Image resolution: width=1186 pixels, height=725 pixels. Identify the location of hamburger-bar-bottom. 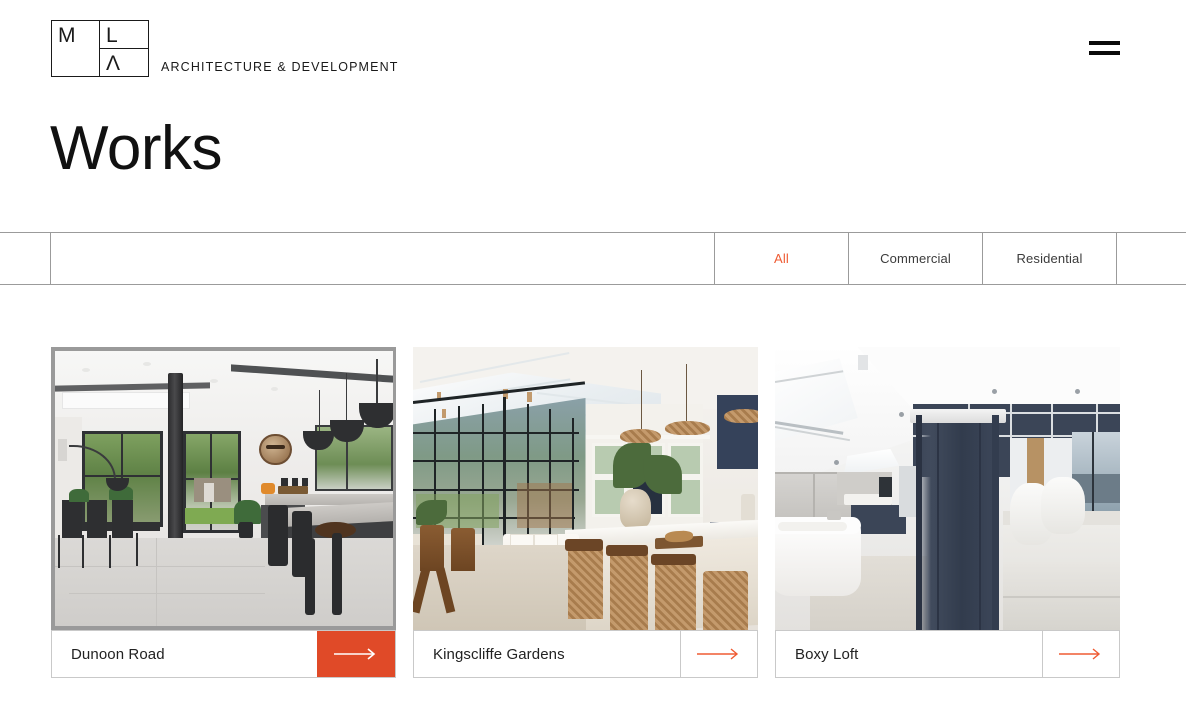
(1104, 53).